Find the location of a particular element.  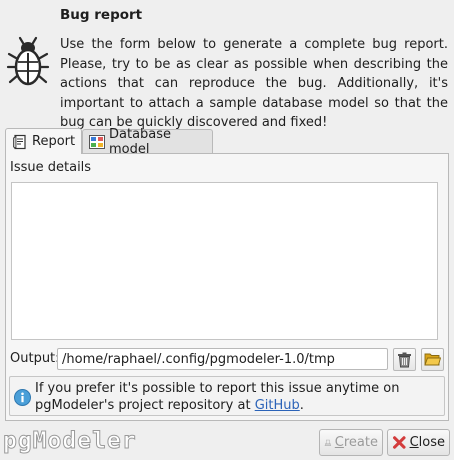

select-output-folder-button is located at coordinates (432, 359).